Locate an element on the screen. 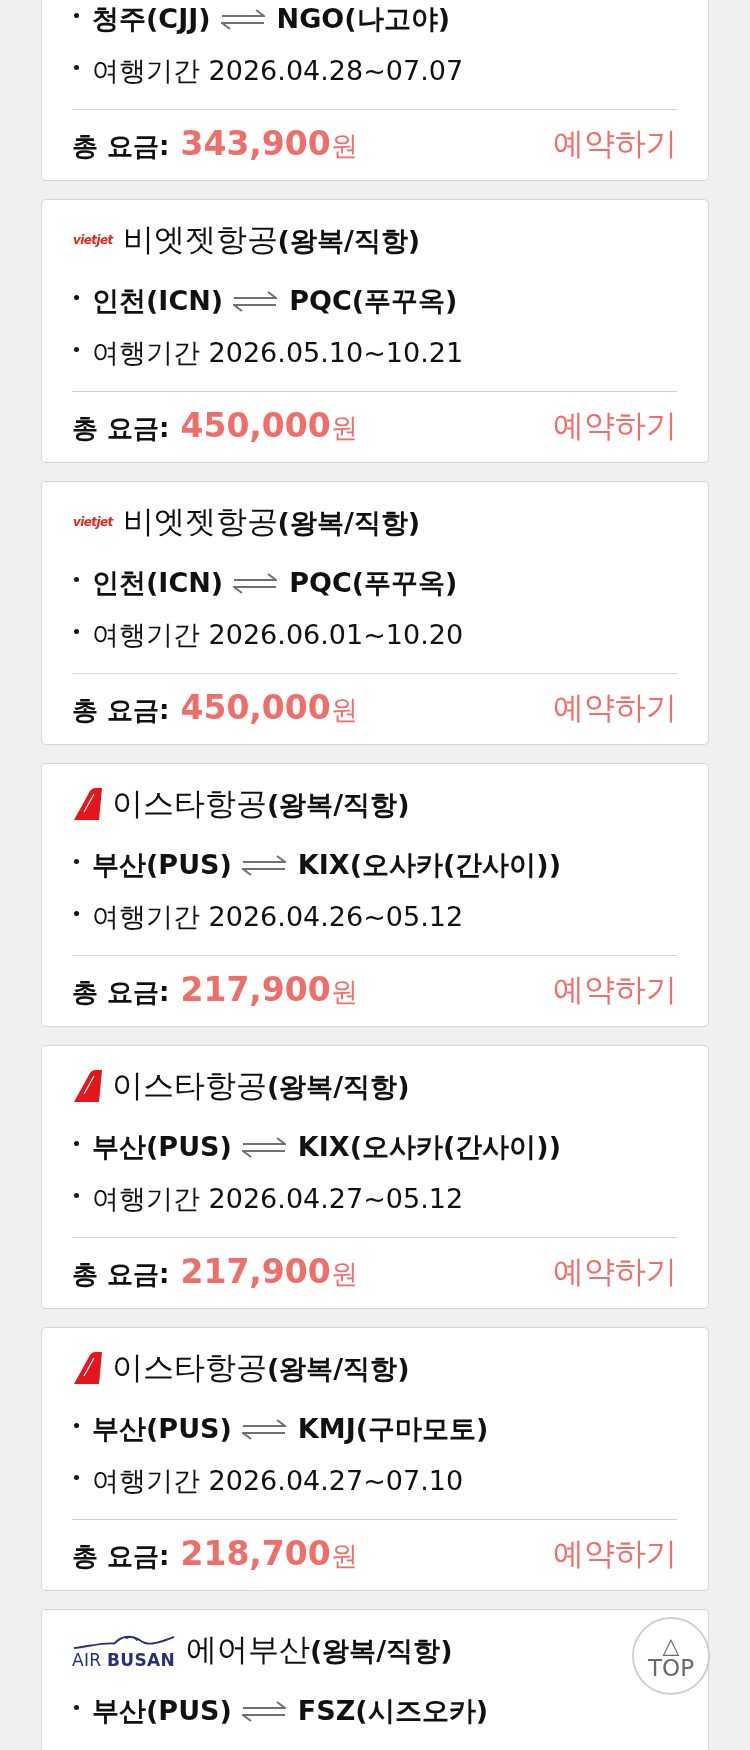 Image resolution: width=750 pixels, height=1750 pixels. destination-airport: FSZ(시즈오카) is located at coordinates (392, 1711).